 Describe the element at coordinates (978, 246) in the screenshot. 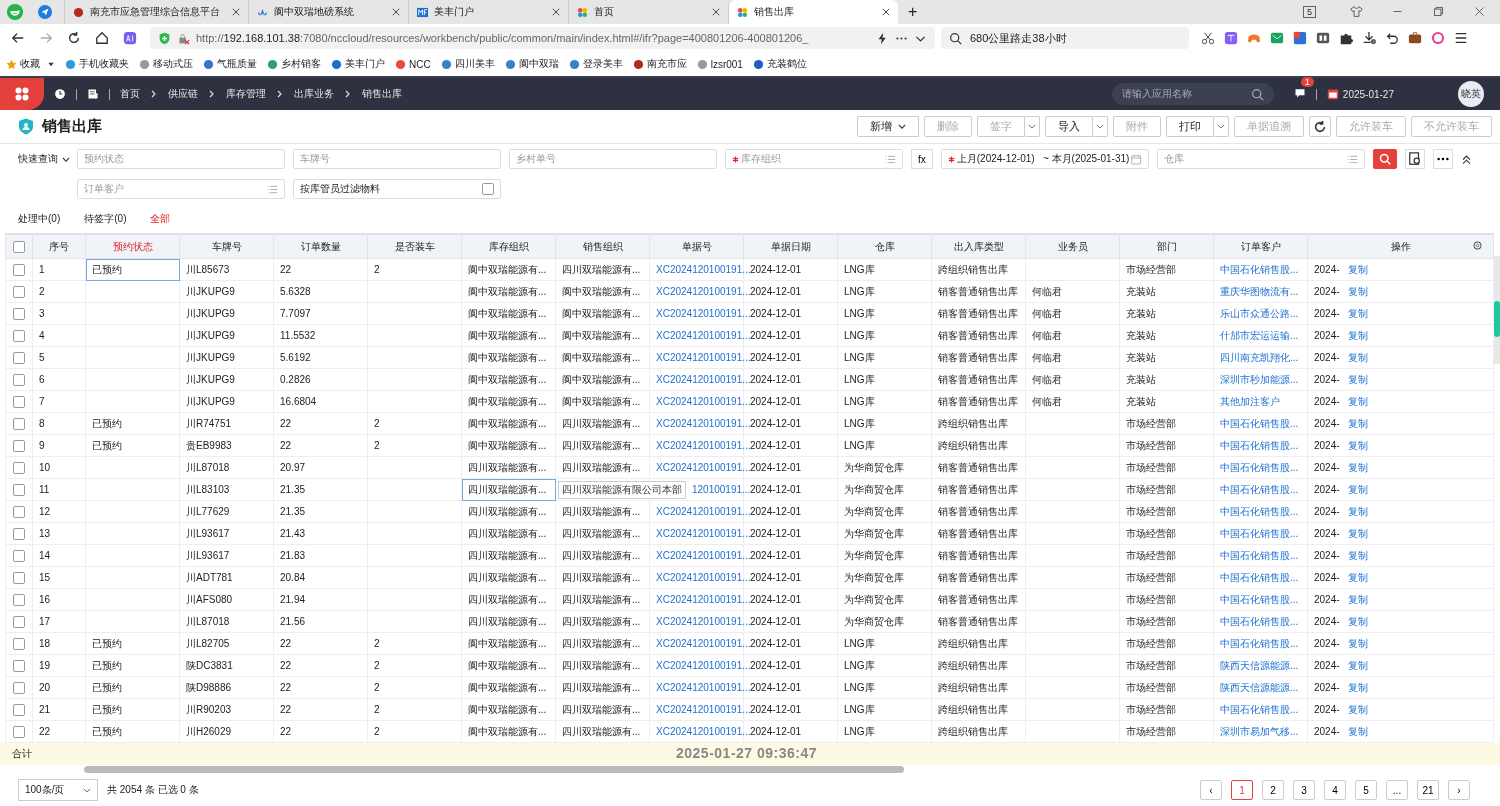

I see `column-header: 出入库类型` at that location.